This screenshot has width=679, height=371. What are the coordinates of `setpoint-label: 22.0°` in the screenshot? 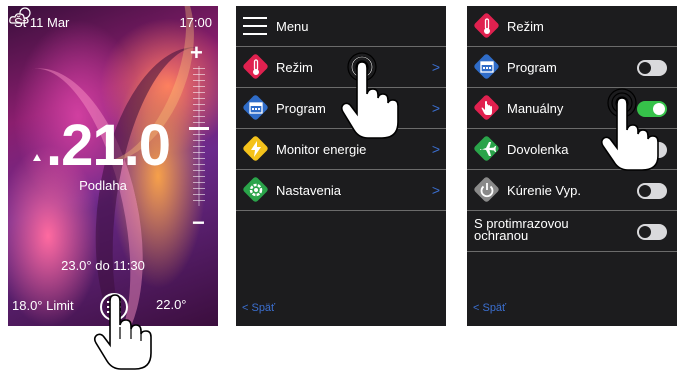 It's located at (171, 304).